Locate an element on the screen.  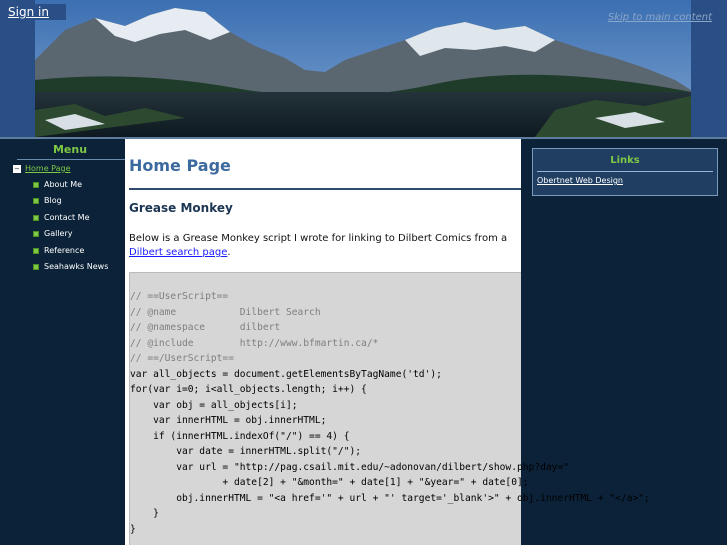
menu-item-about-me: About Me is located at coordinates (57, 184).